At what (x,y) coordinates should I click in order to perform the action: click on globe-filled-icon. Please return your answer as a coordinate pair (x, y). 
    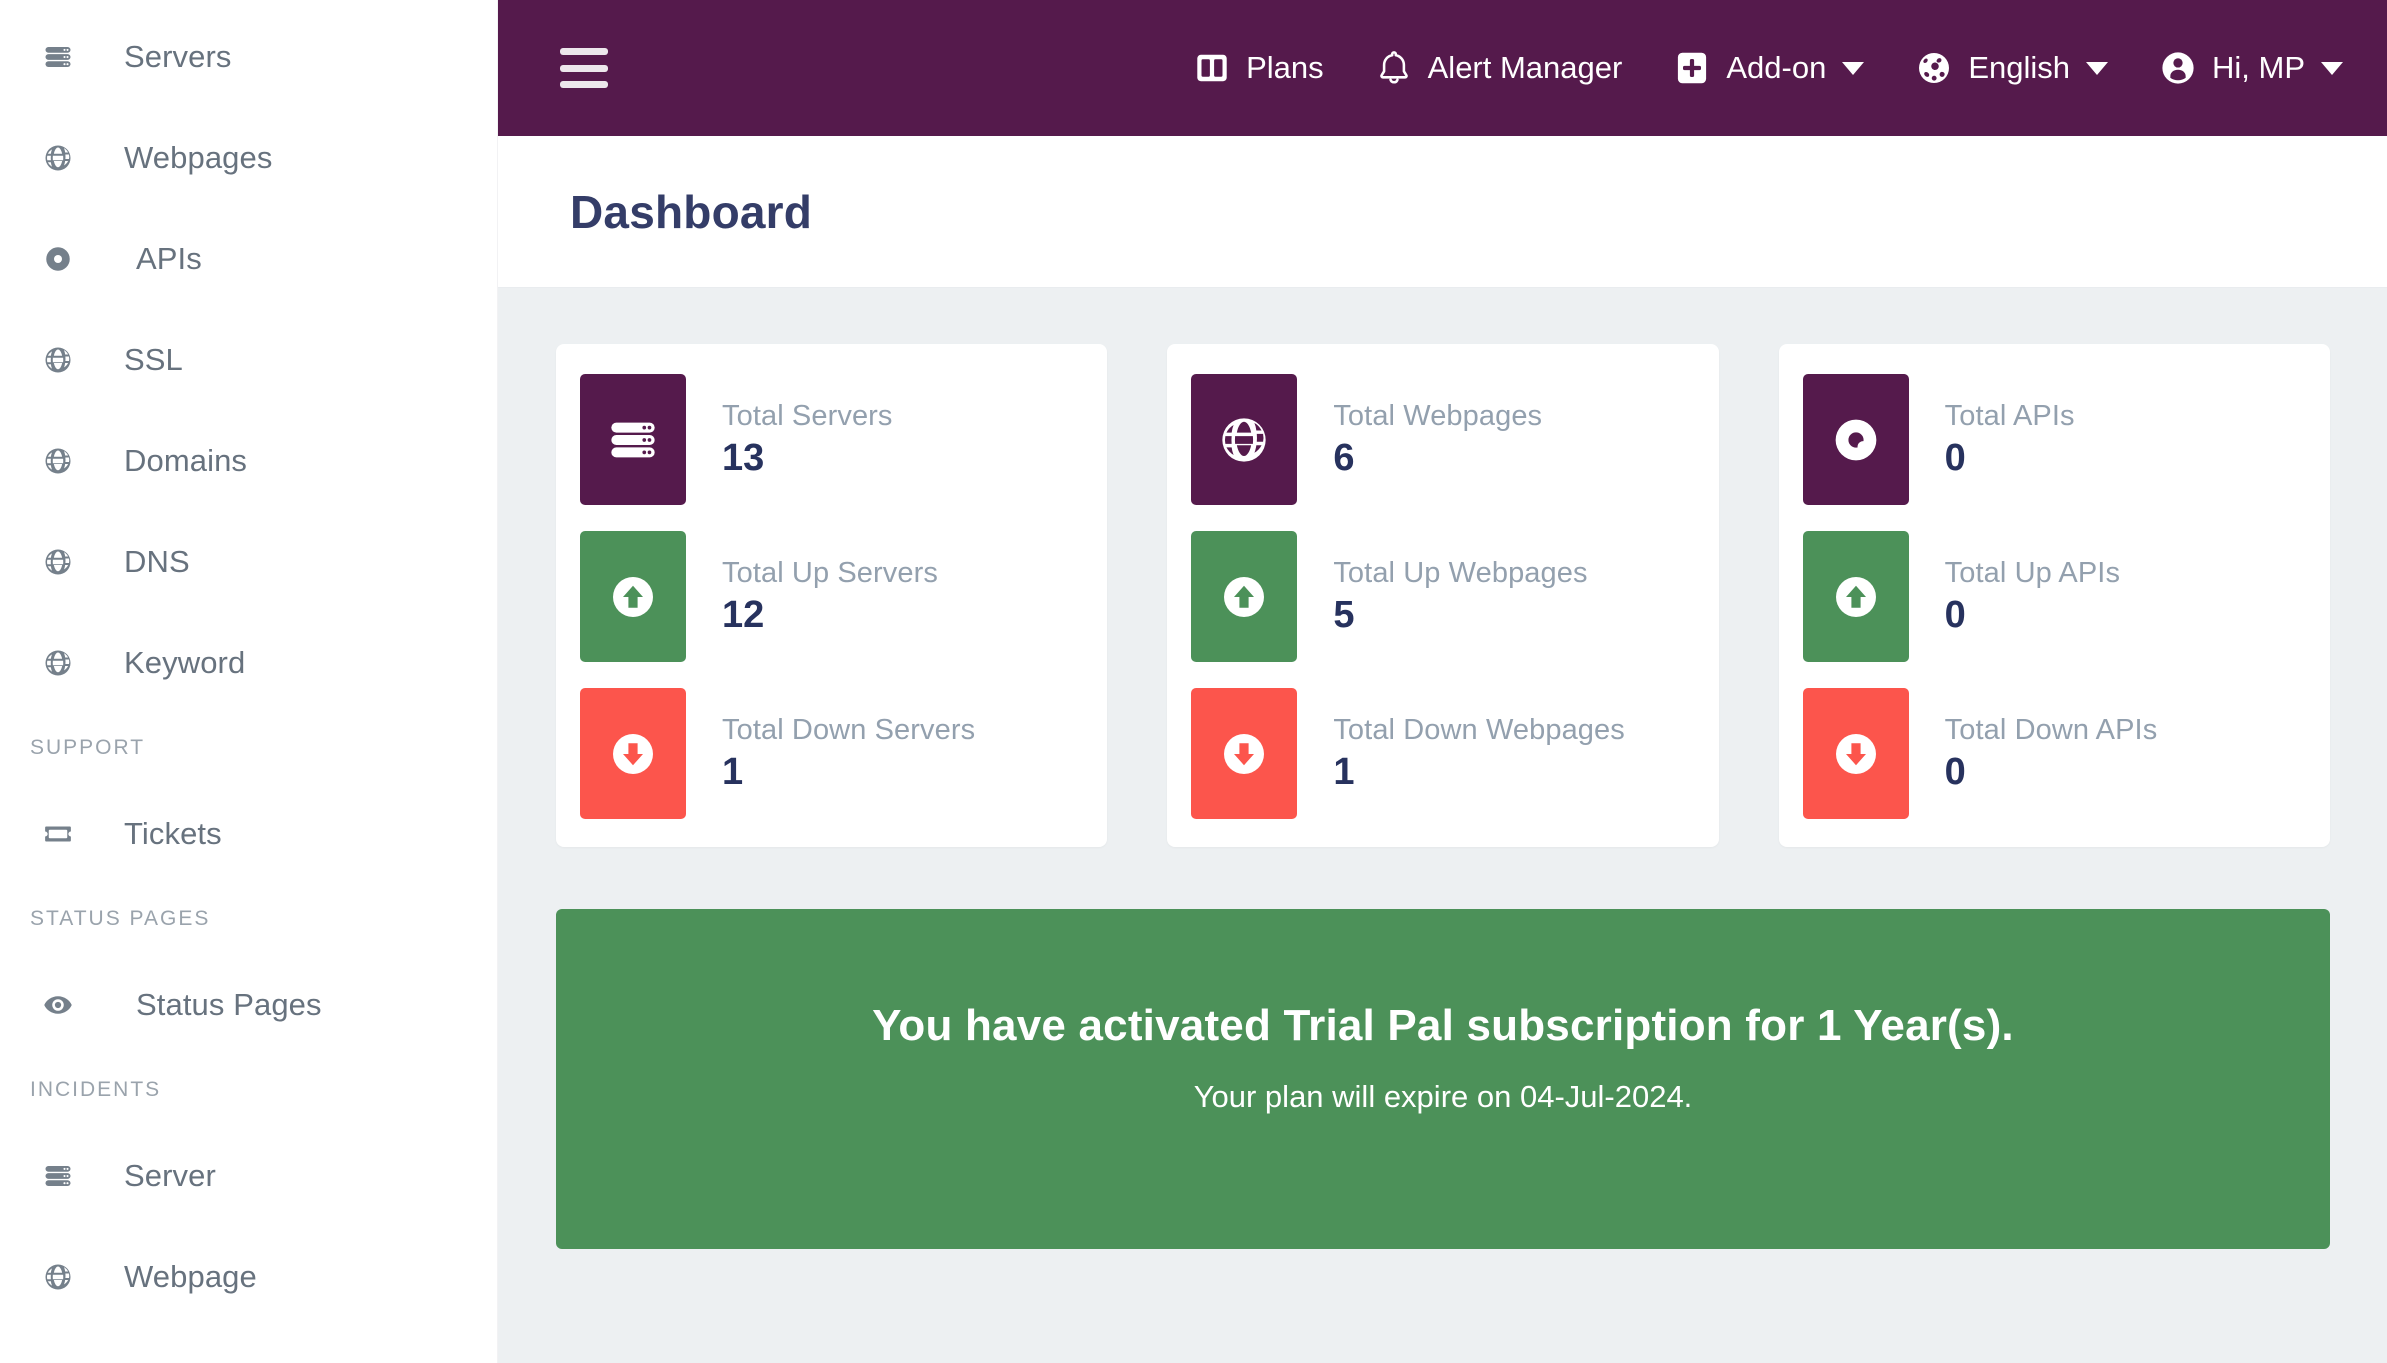
    Looking at the image, I should click on (1934, 68).